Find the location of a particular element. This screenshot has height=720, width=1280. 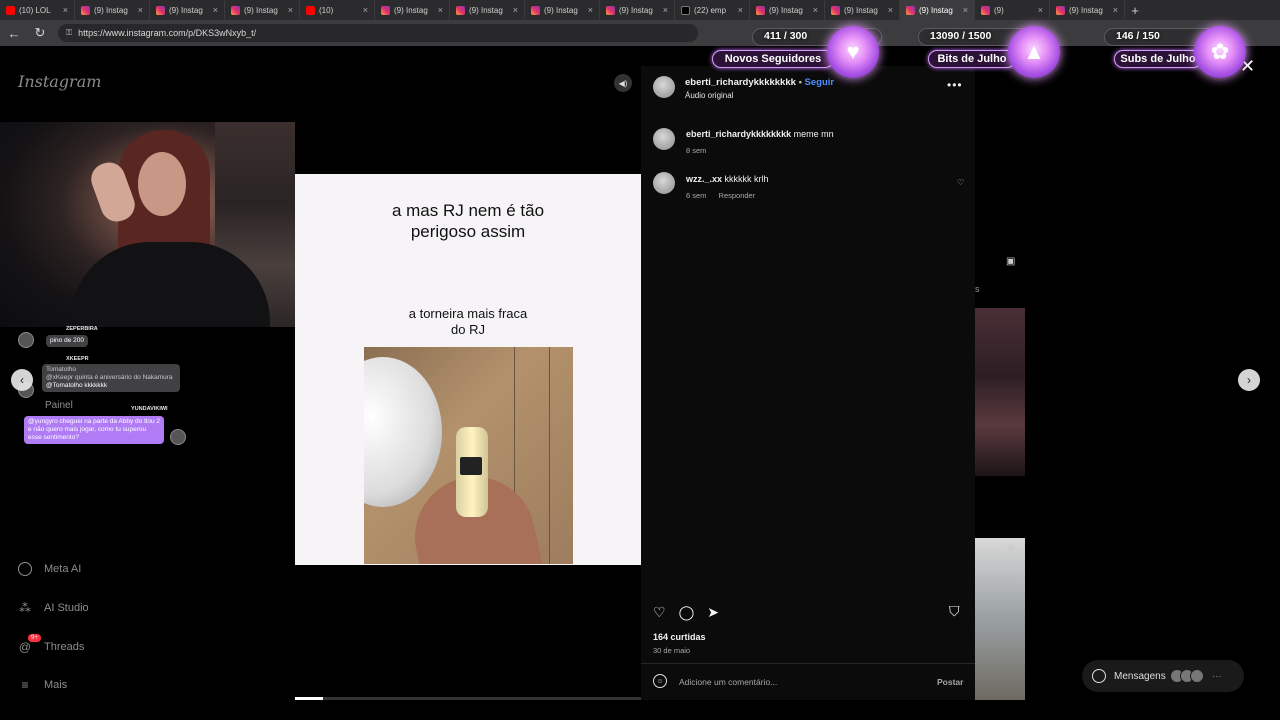

emoji-smiley-icon: ☺ is located at coordinates (660, 681).